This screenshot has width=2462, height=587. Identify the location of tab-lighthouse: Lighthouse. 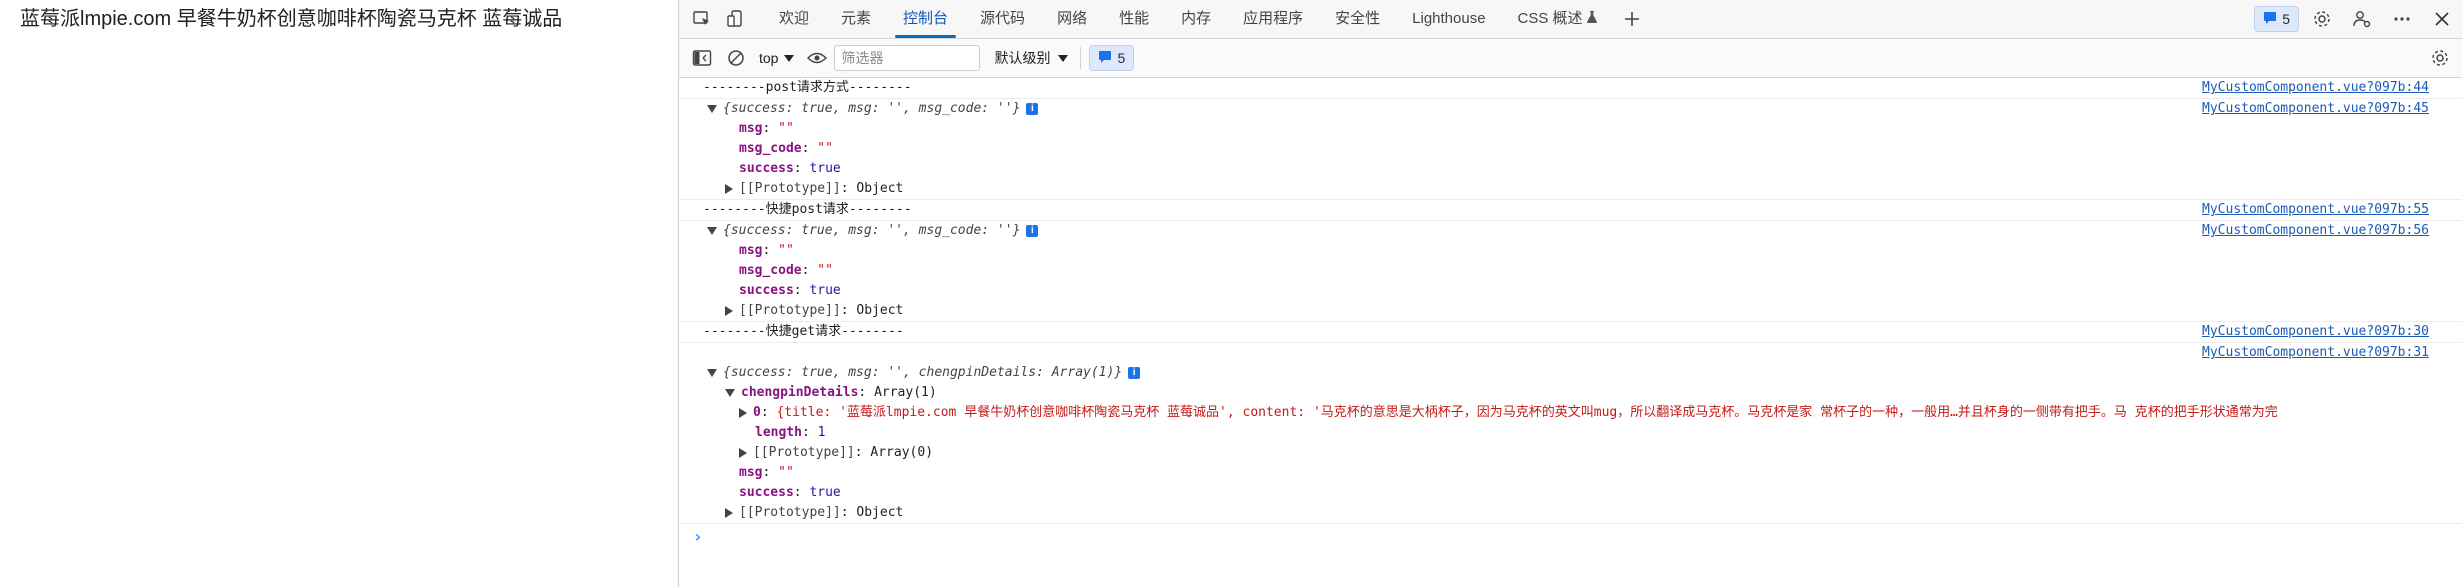
(1448, 19).